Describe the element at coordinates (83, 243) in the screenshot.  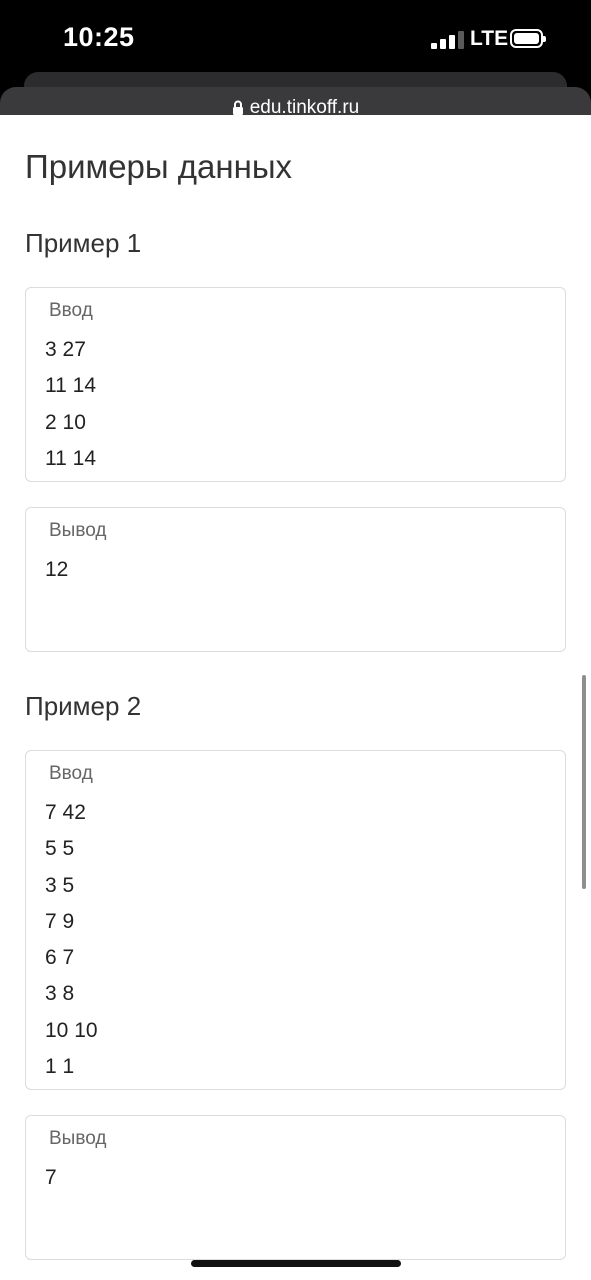
I see `example-1-title: Пример 1` at that location.